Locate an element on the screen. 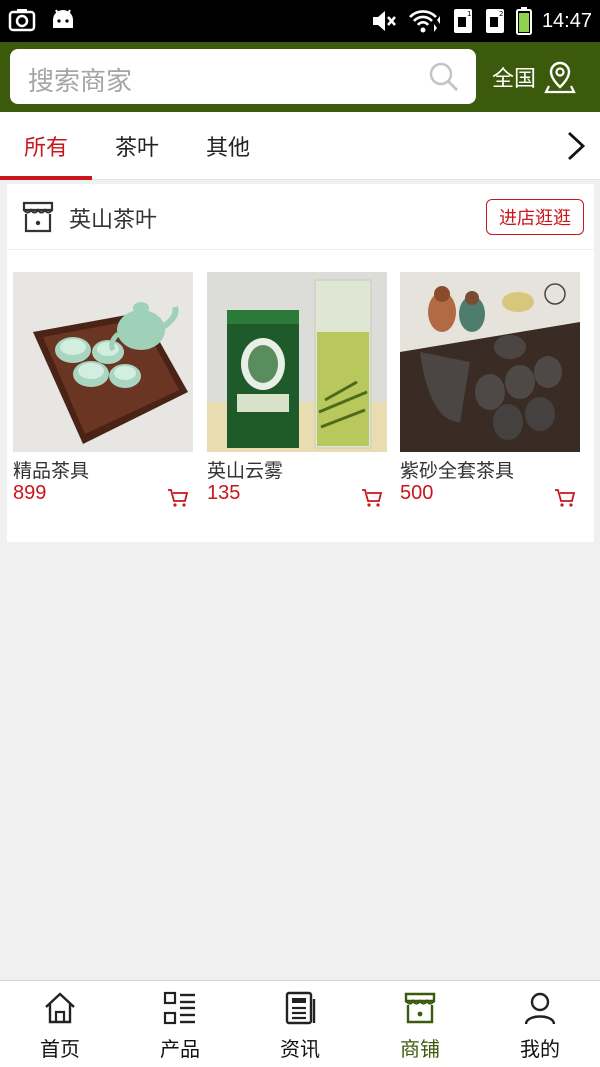 The height and width of the screenshot is (1067, 600). svg-text: 1 is located at coordinates (469, 14).